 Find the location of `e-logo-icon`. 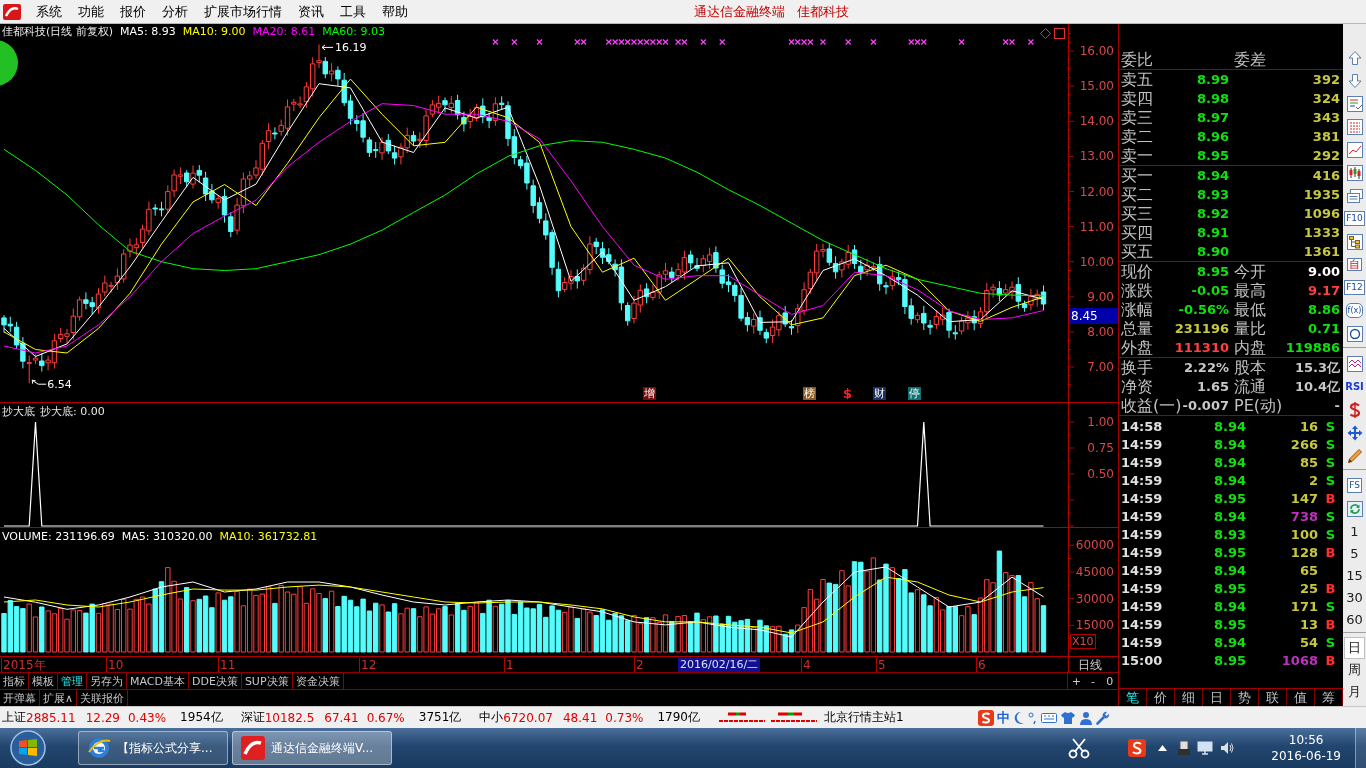

e-logo-icon is located at coordinates (99, 748).